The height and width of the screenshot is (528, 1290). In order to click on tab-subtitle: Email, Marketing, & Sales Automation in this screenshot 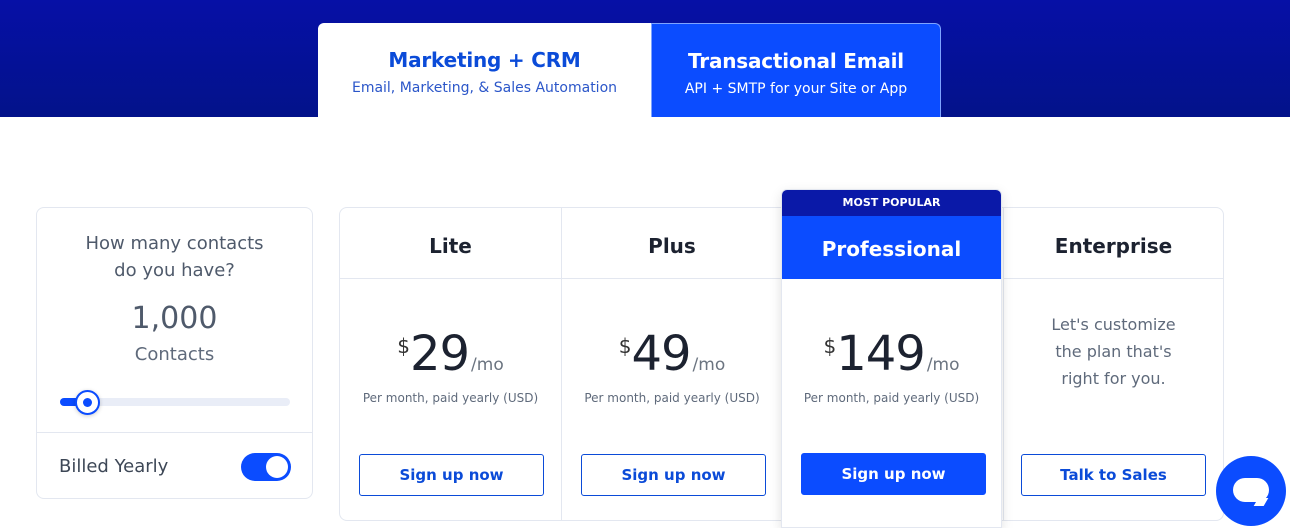, I will do `click(484, 88)`.